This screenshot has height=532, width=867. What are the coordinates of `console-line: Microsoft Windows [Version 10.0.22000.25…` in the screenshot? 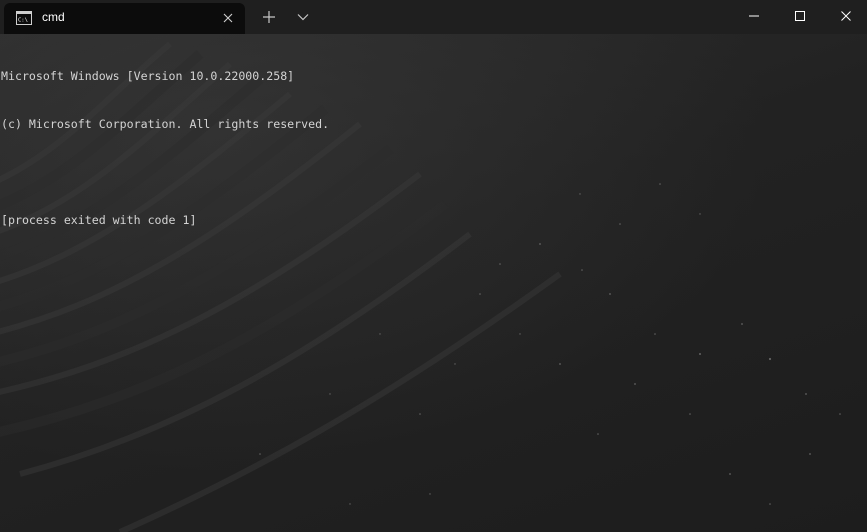 It's located at (148, 76).